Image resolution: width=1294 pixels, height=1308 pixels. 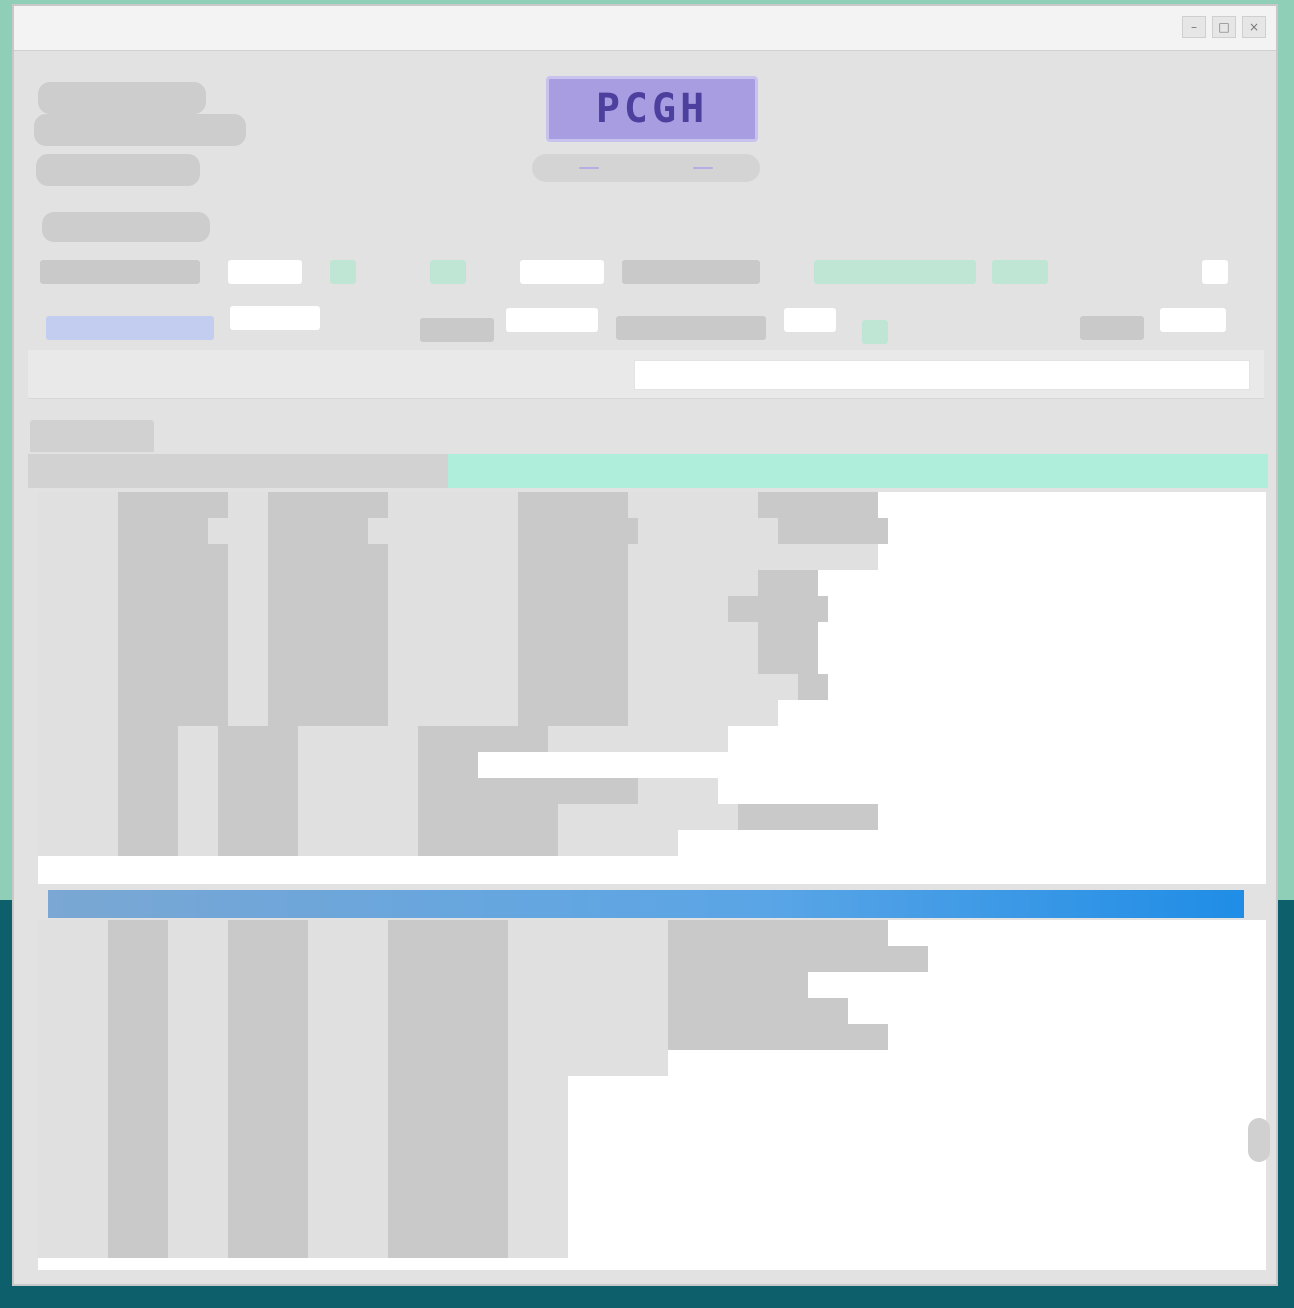 I want to click on command-input, so click(x=942, y=375).